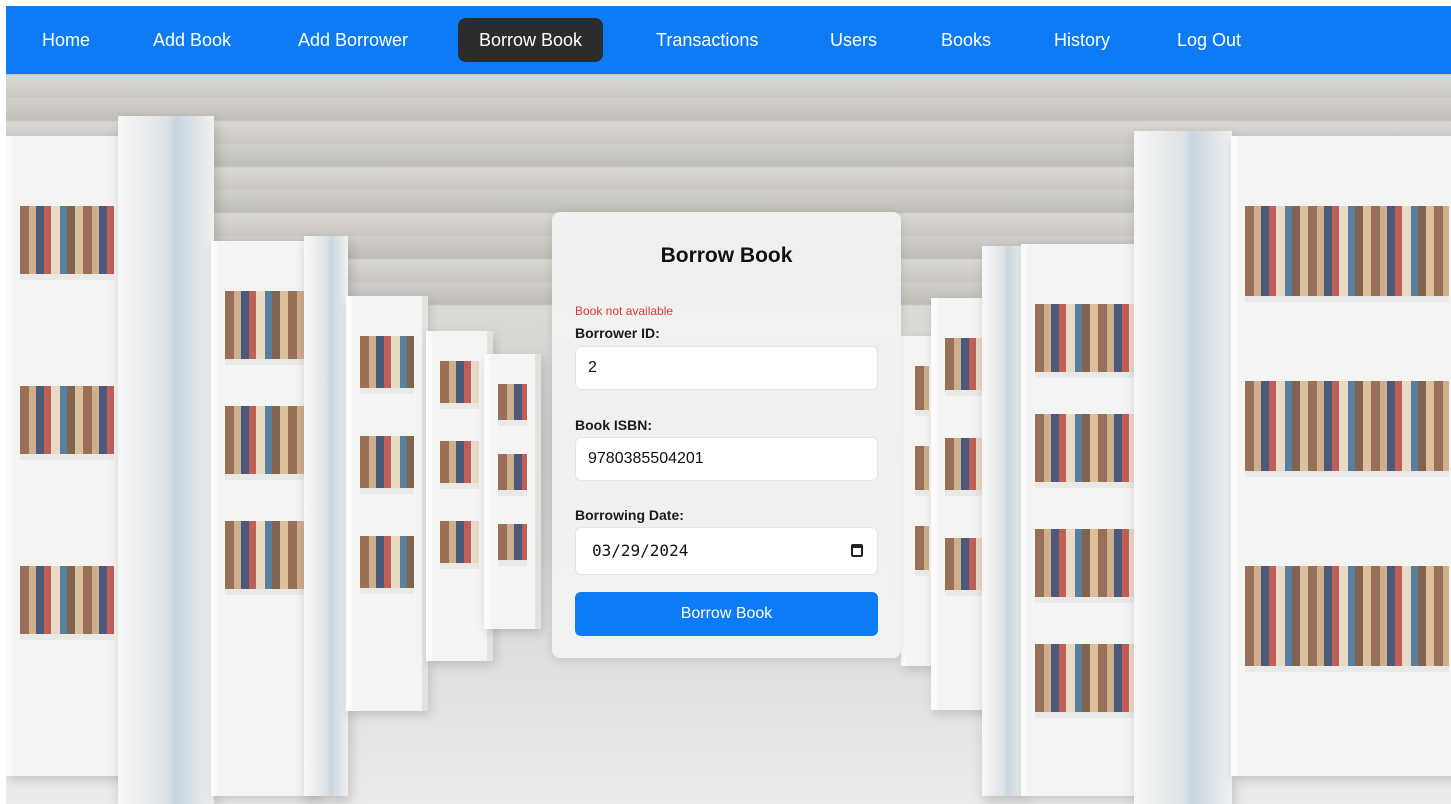 This screenshot has width=1451, height=804. I want to click on form-title: Borrow Book, so click(726, 255).